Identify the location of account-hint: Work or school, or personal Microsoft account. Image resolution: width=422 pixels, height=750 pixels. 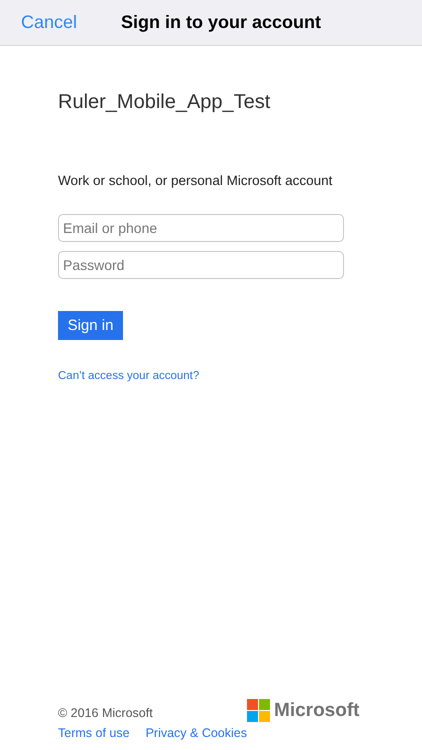
(196, 180).